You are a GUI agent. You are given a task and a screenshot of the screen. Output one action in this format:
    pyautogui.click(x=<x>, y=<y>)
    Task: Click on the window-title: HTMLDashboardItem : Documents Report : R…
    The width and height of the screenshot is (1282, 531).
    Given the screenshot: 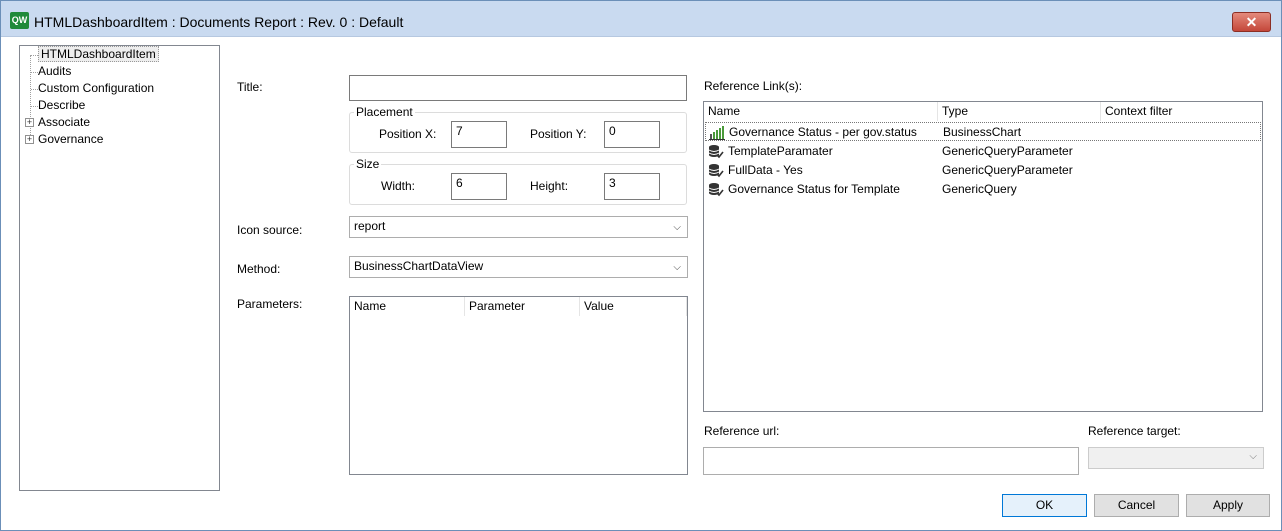 What is the action you would take?
    pyautogui.click(x=219, y=22)
    